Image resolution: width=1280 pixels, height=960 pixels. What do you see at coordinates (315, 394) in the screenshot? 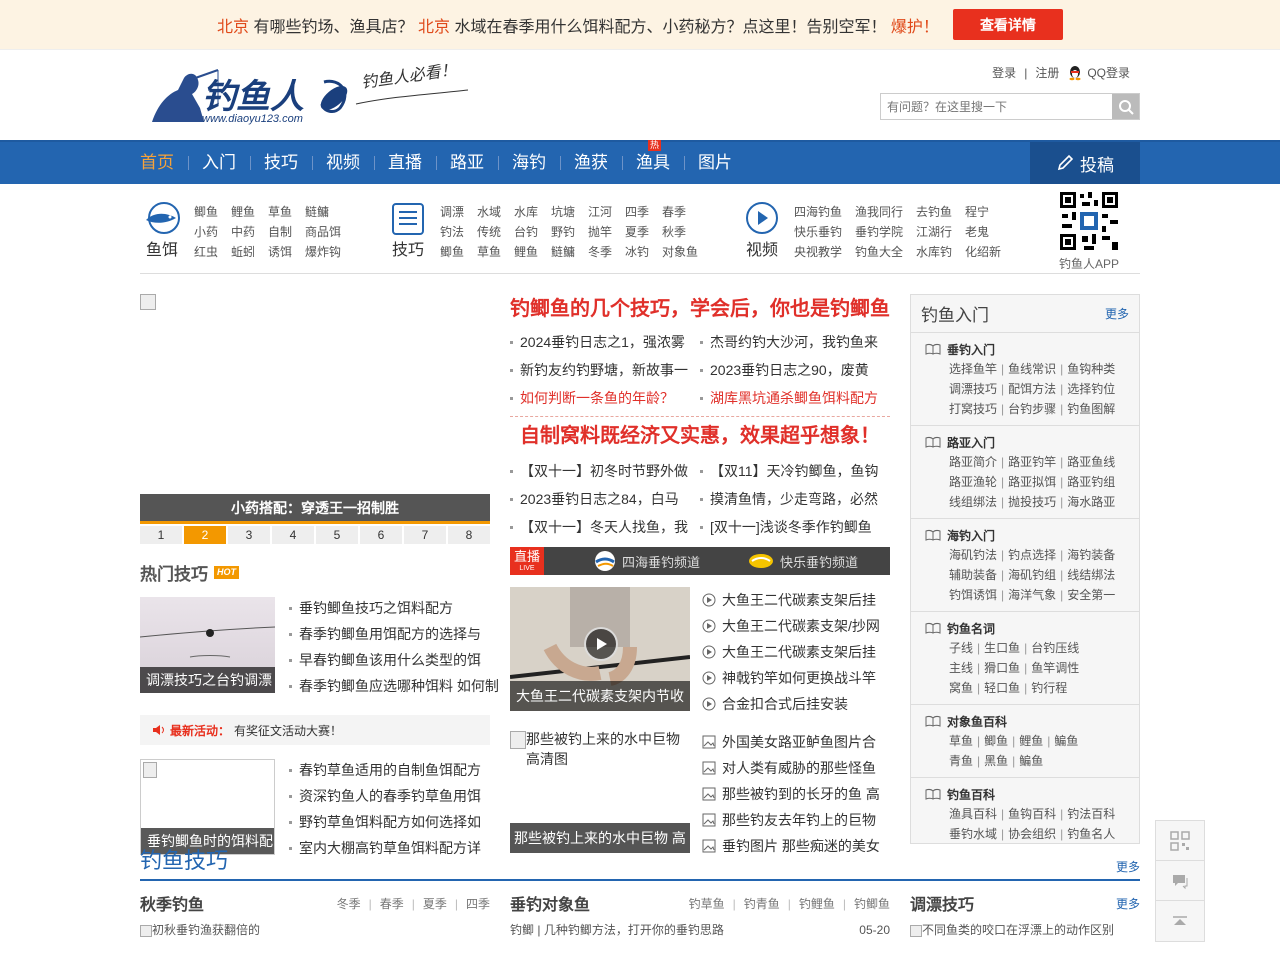
I see `image-slider` at bounding box center [315, 394].